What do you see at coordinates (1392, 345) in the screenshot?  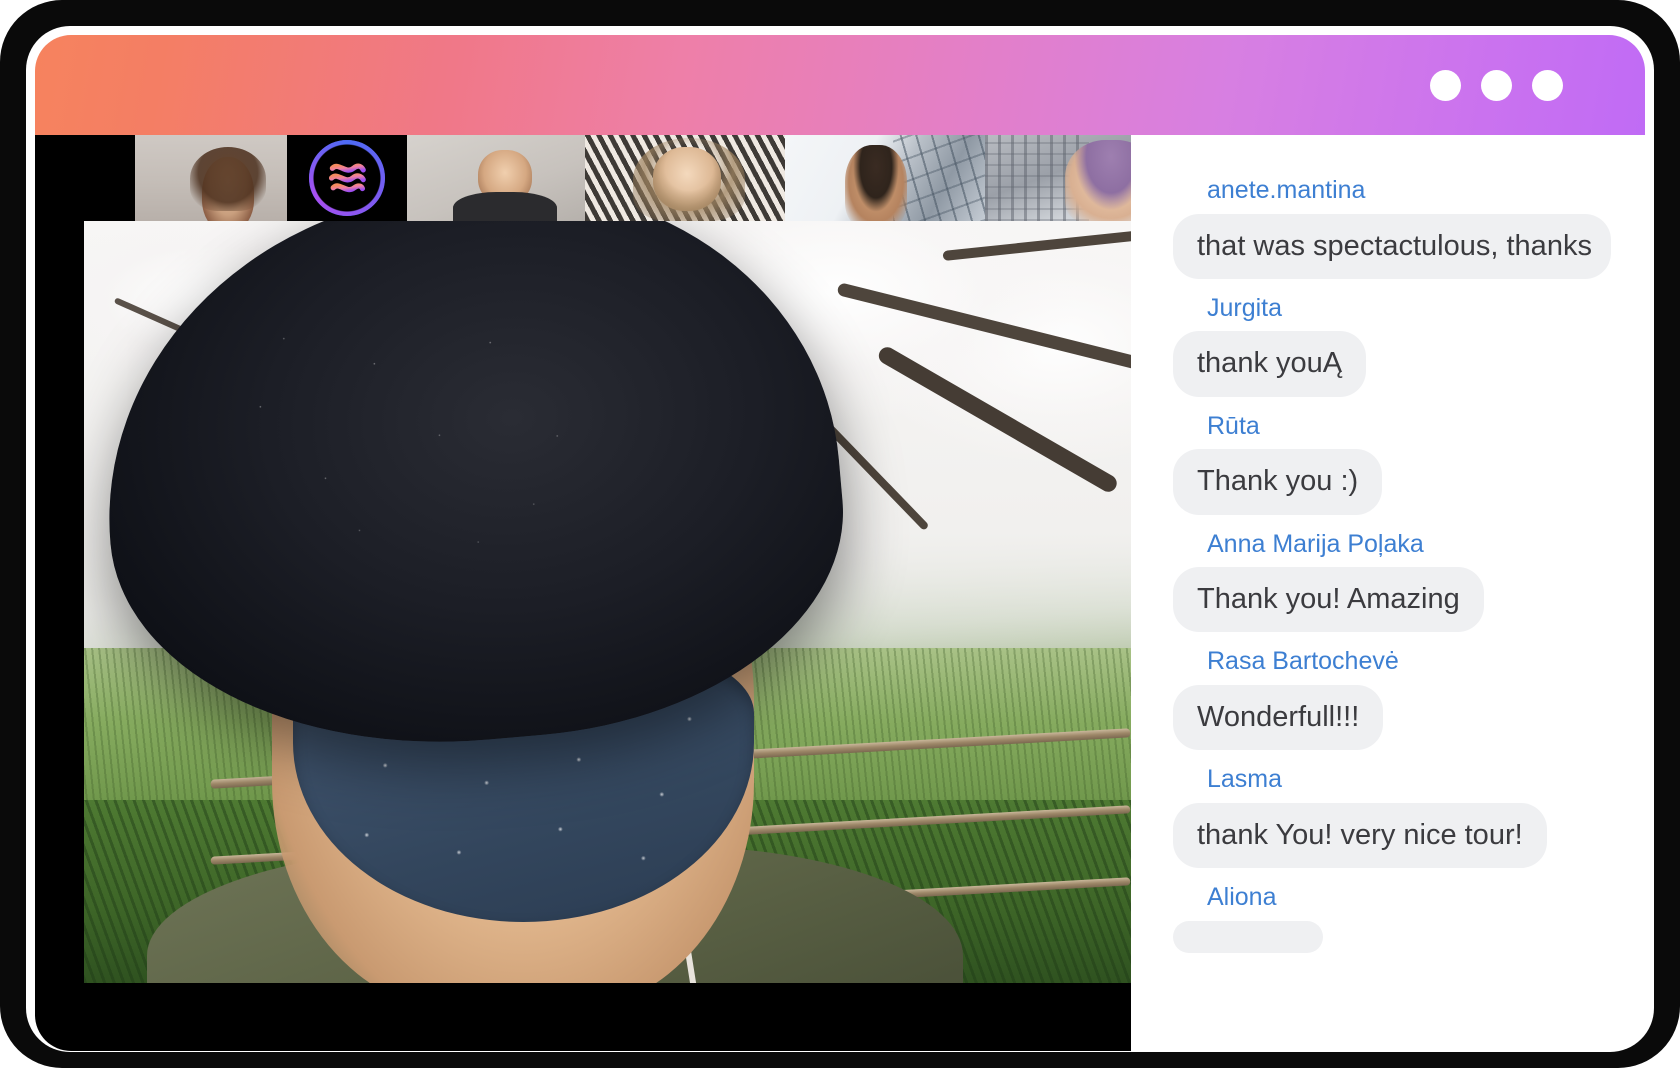 I see `chat-message: Jurgita thank youĄ` at bounding box center [1392, 345].